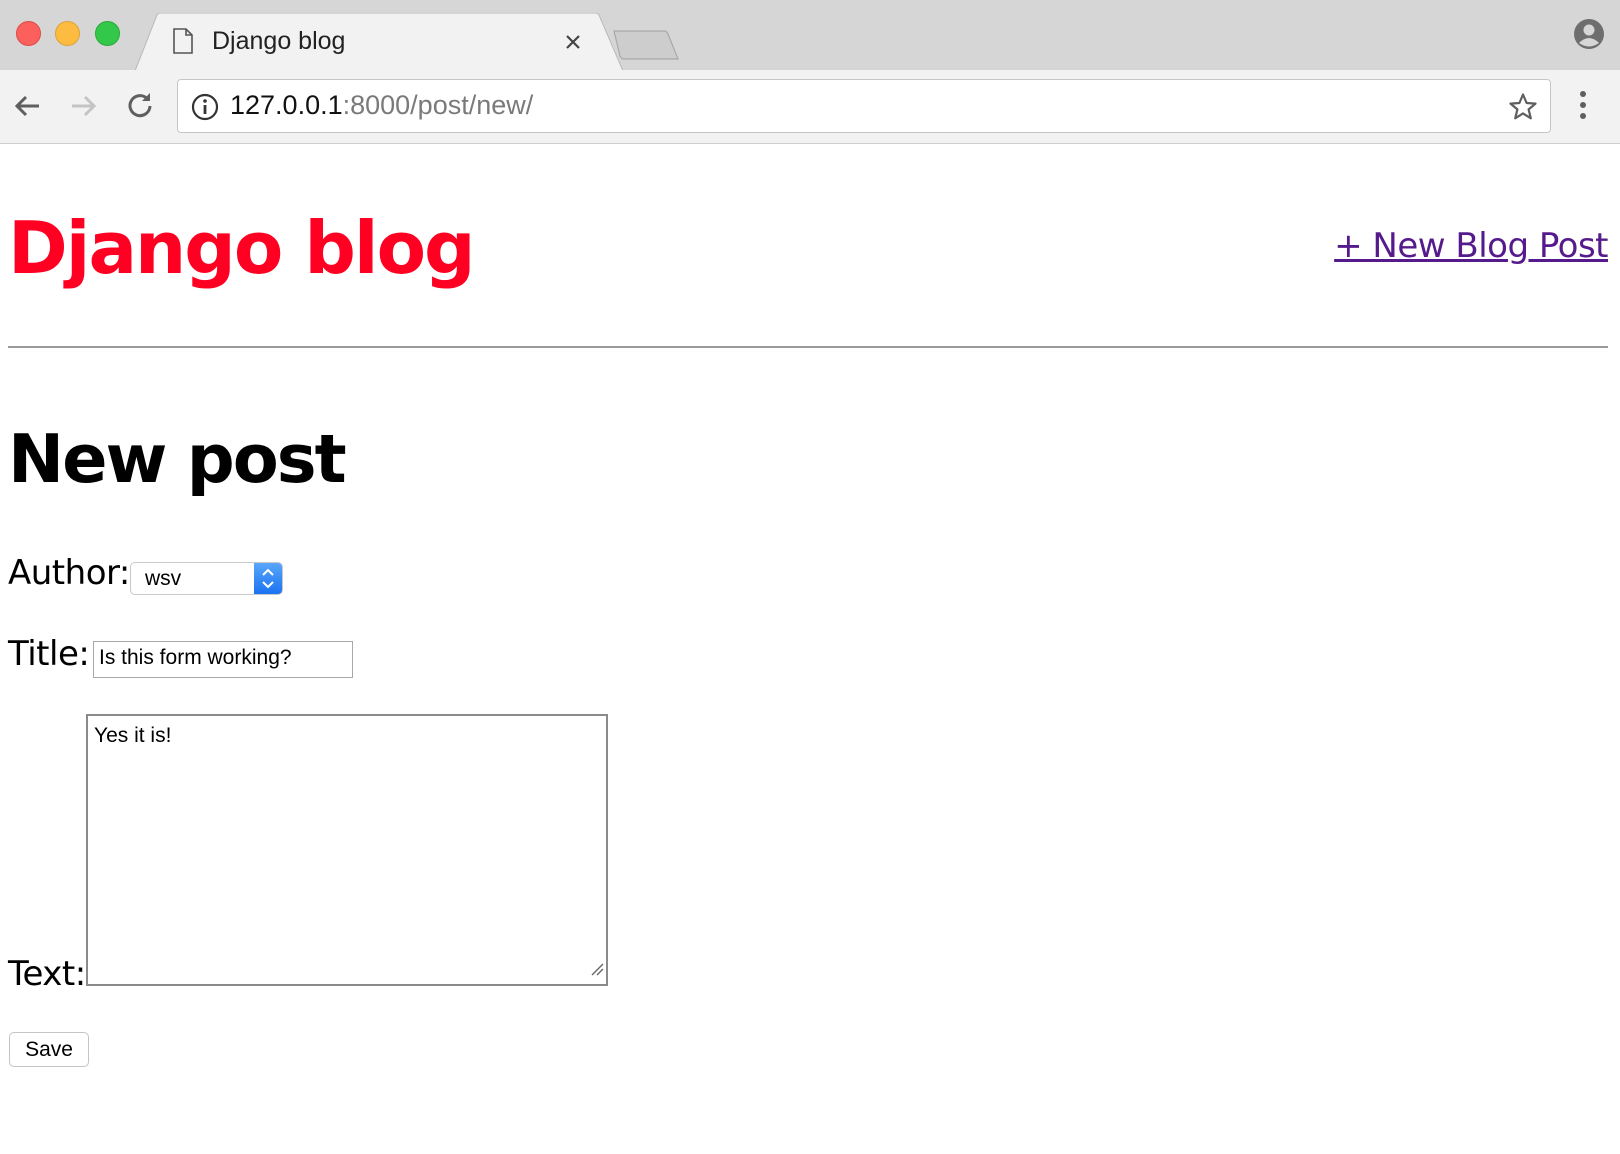  Describe the element at coordinates (1589, 34) in the screenshot. I see `profile-icon` at that location.